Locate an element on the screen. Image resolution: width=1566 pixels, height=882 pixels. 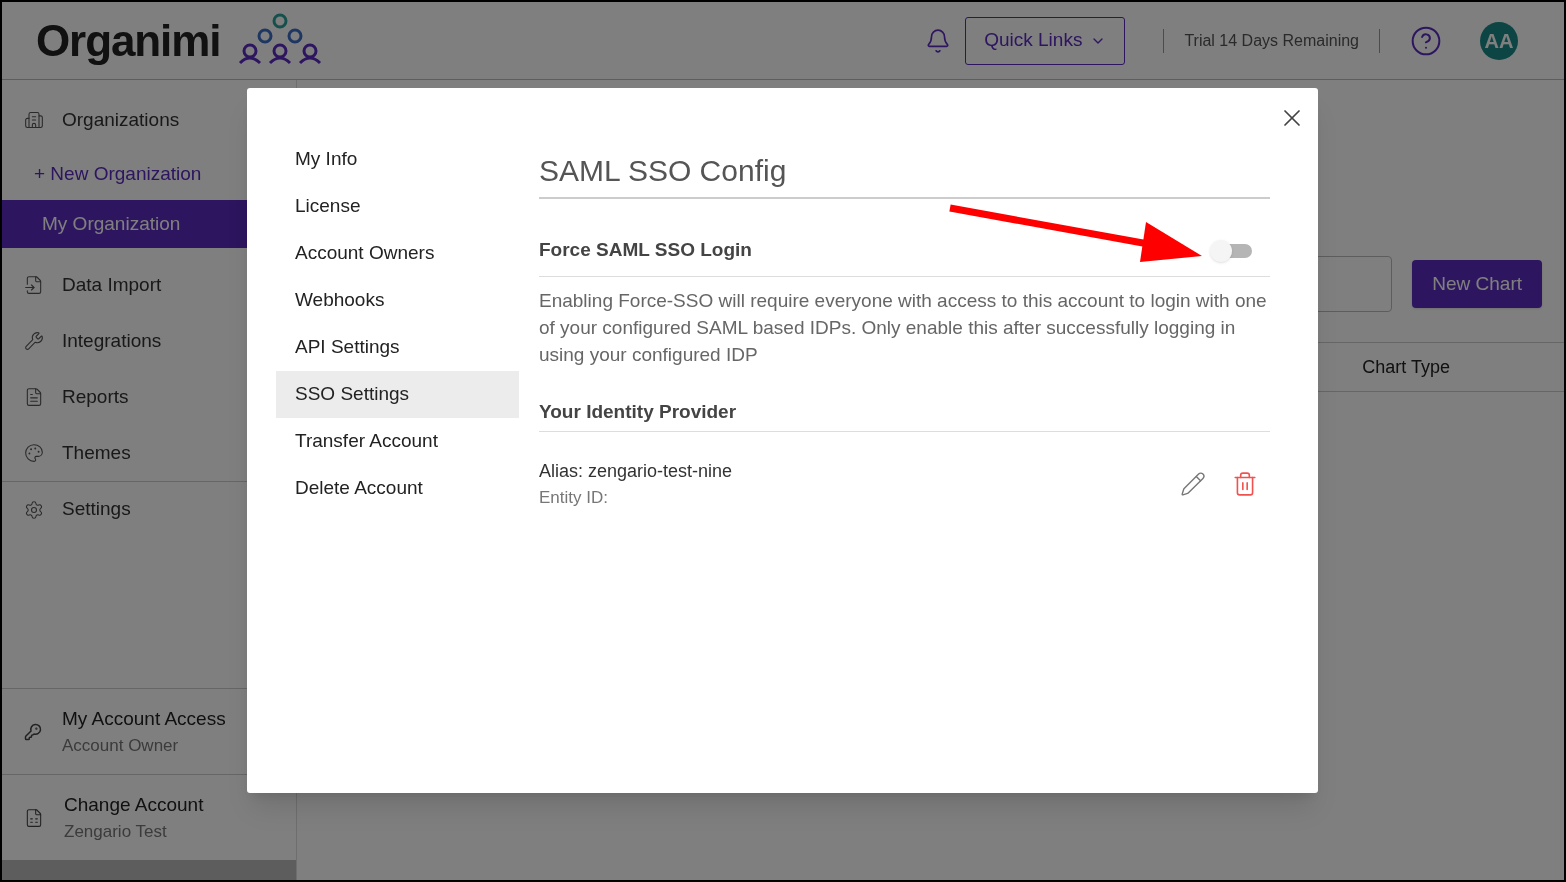
scrollbar is located at coordinates (149, 870).